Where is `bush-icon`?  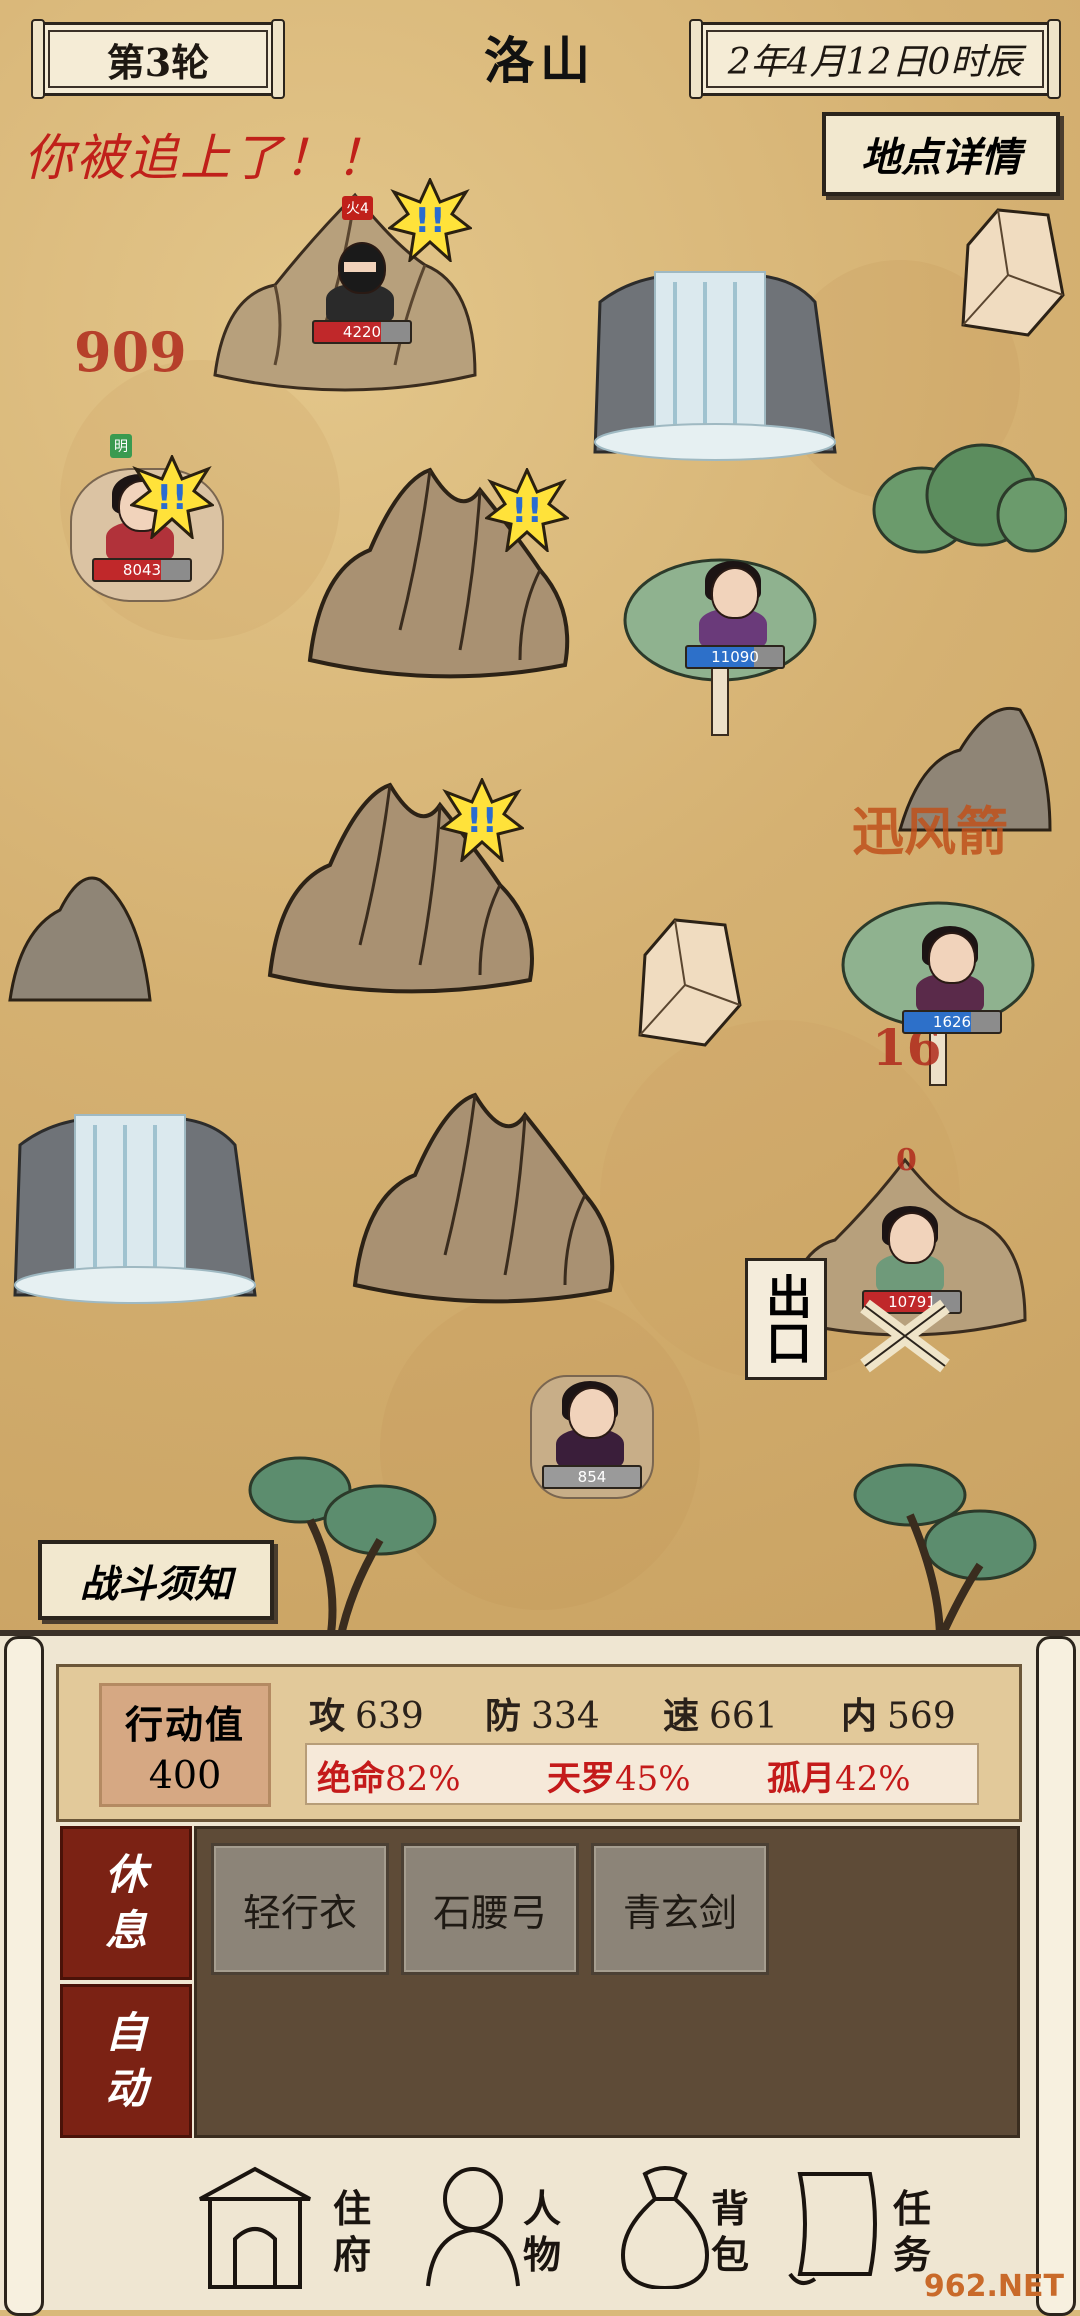 bush-icon is located at coordinates (969, 498).